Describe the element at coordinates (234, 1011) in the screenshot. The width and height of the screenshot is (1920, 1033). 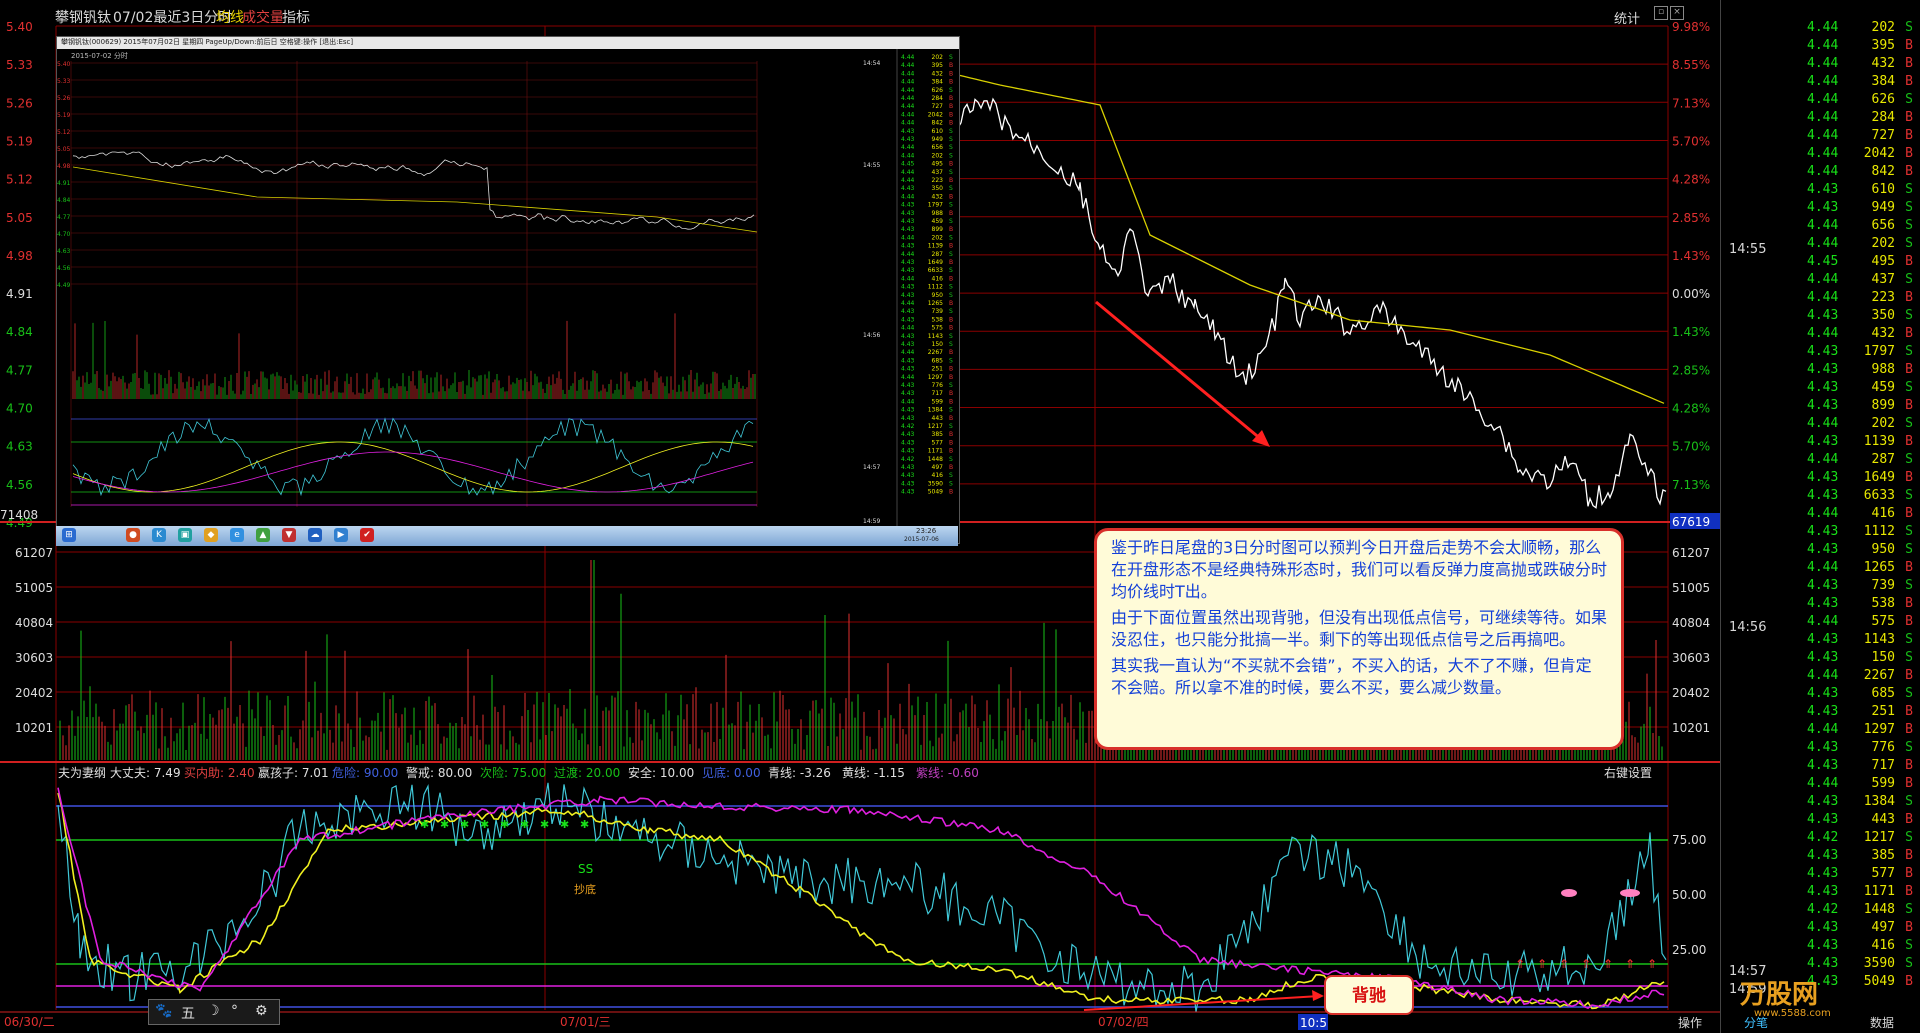
I see `dots-icon: °` at that location.